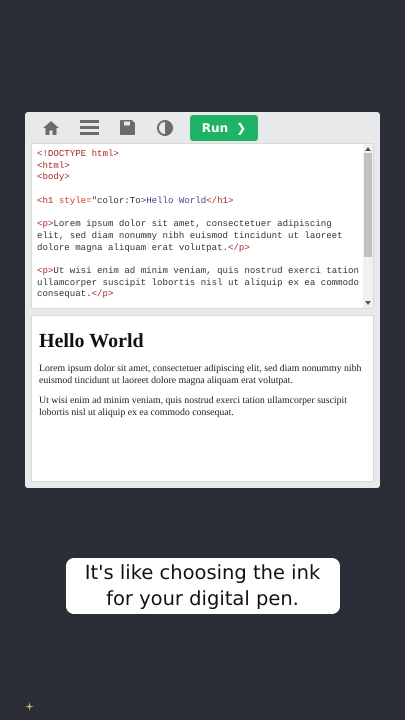 The width and height of the screenshot is (405, 720). Describe the element at coordinates (193, 406) in the screenshot. I see `paragraph: Ut wisi enim ad minim veniam, quis nostrud exerci tation ullamcorper suscipit lobortis nisl ut aliquip ex ea commodo consequat.` at that location.